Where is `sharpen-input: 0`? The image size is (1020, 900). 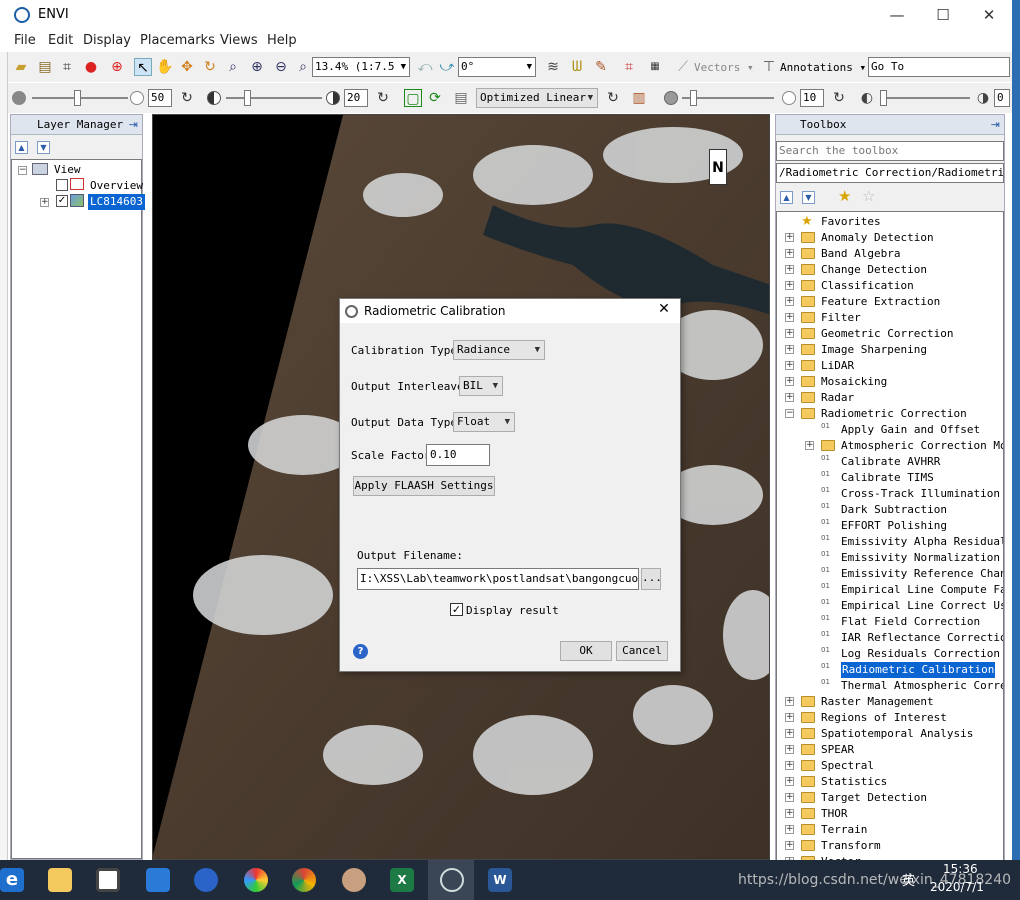
sharpen-input: 0 is located at coordinates (1002, 98).